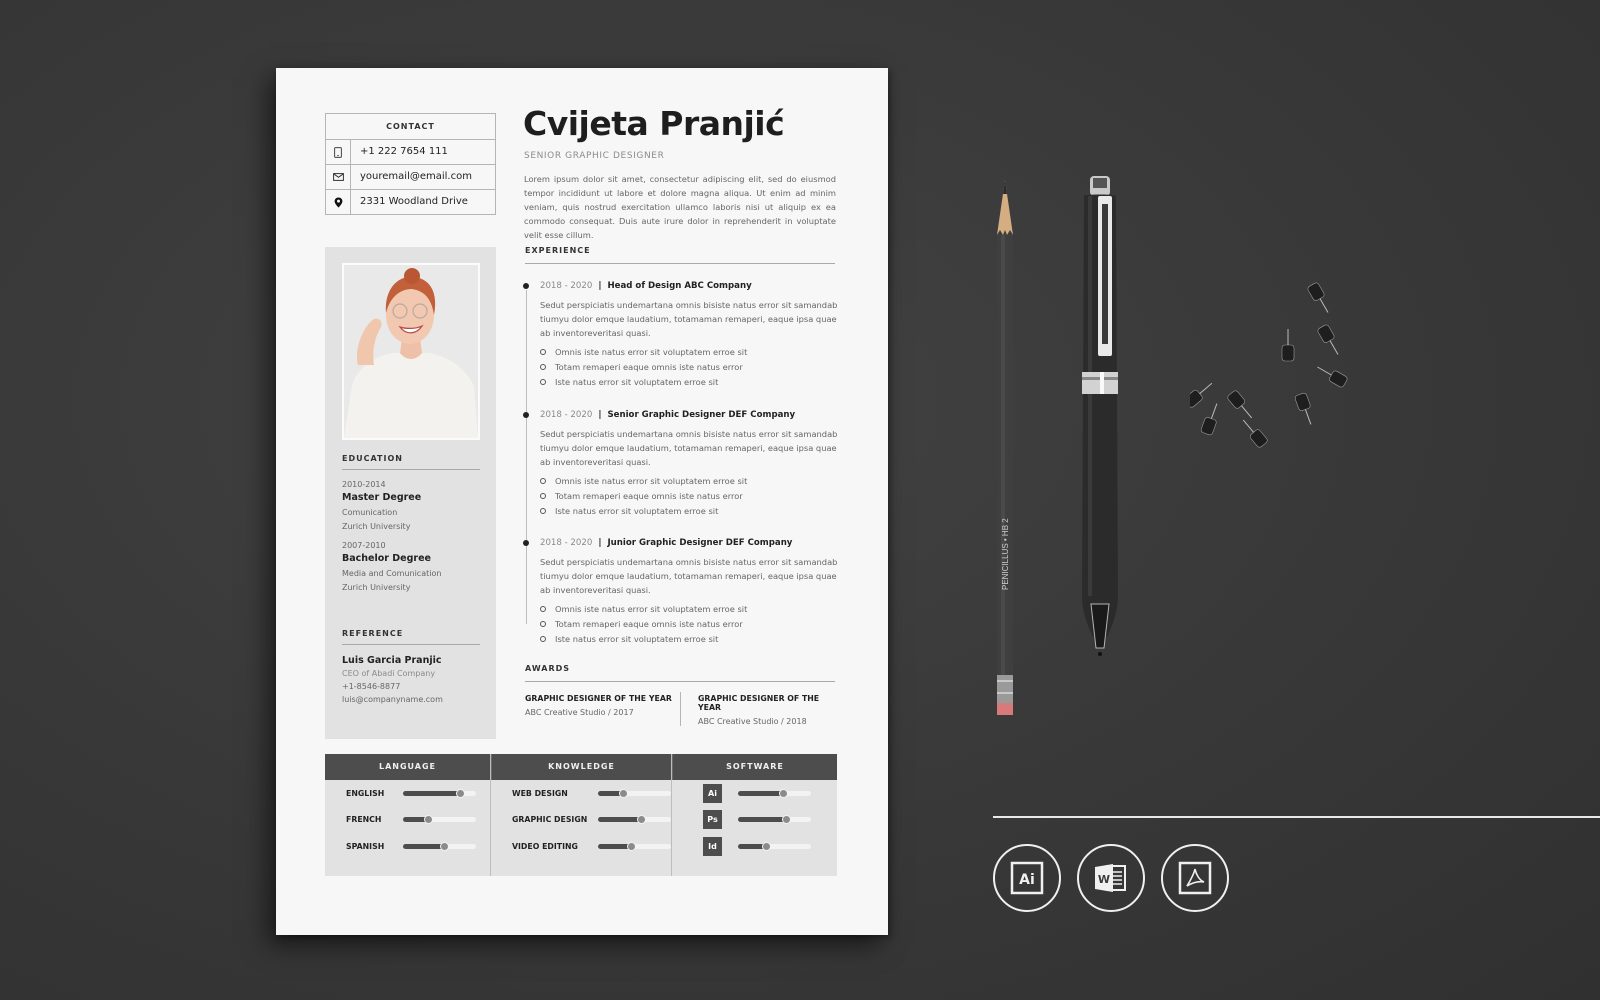 The width and height of the screenshot is (1600, 1000). What do you see at coordinates (1111, 878) in the screenshot?
I see `file-format-icons: Ai W` at bounding box center [1111, 878].